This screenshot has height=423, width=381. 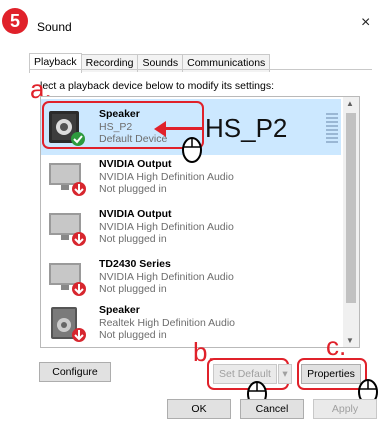 What do you see at coordinates (54, 27) in the screenshot?
I see `window-title: Sound` at bounding box center [54, 27].